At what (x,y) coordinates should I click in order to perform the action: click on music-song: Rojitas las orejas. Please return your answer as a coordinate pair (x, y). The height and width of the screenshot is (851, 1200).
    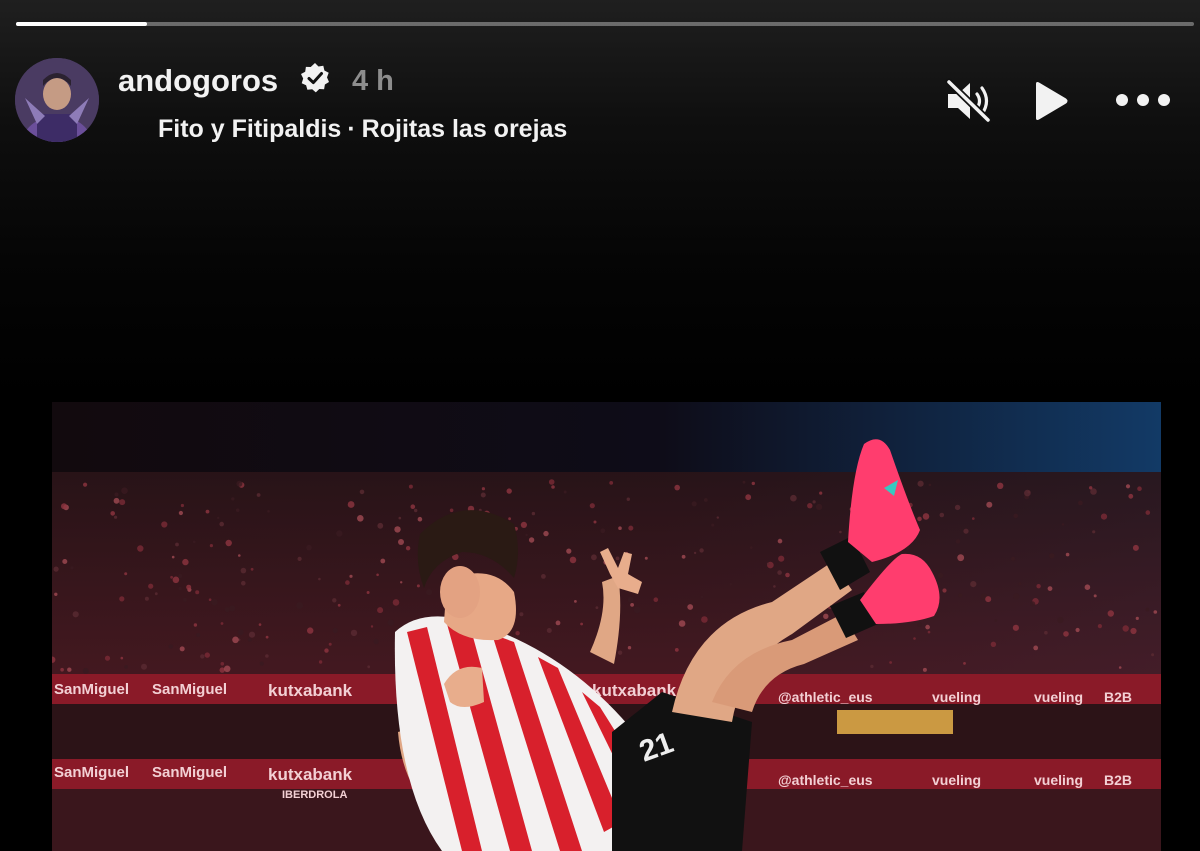
    Looking at the image, I should click on (464, 129).